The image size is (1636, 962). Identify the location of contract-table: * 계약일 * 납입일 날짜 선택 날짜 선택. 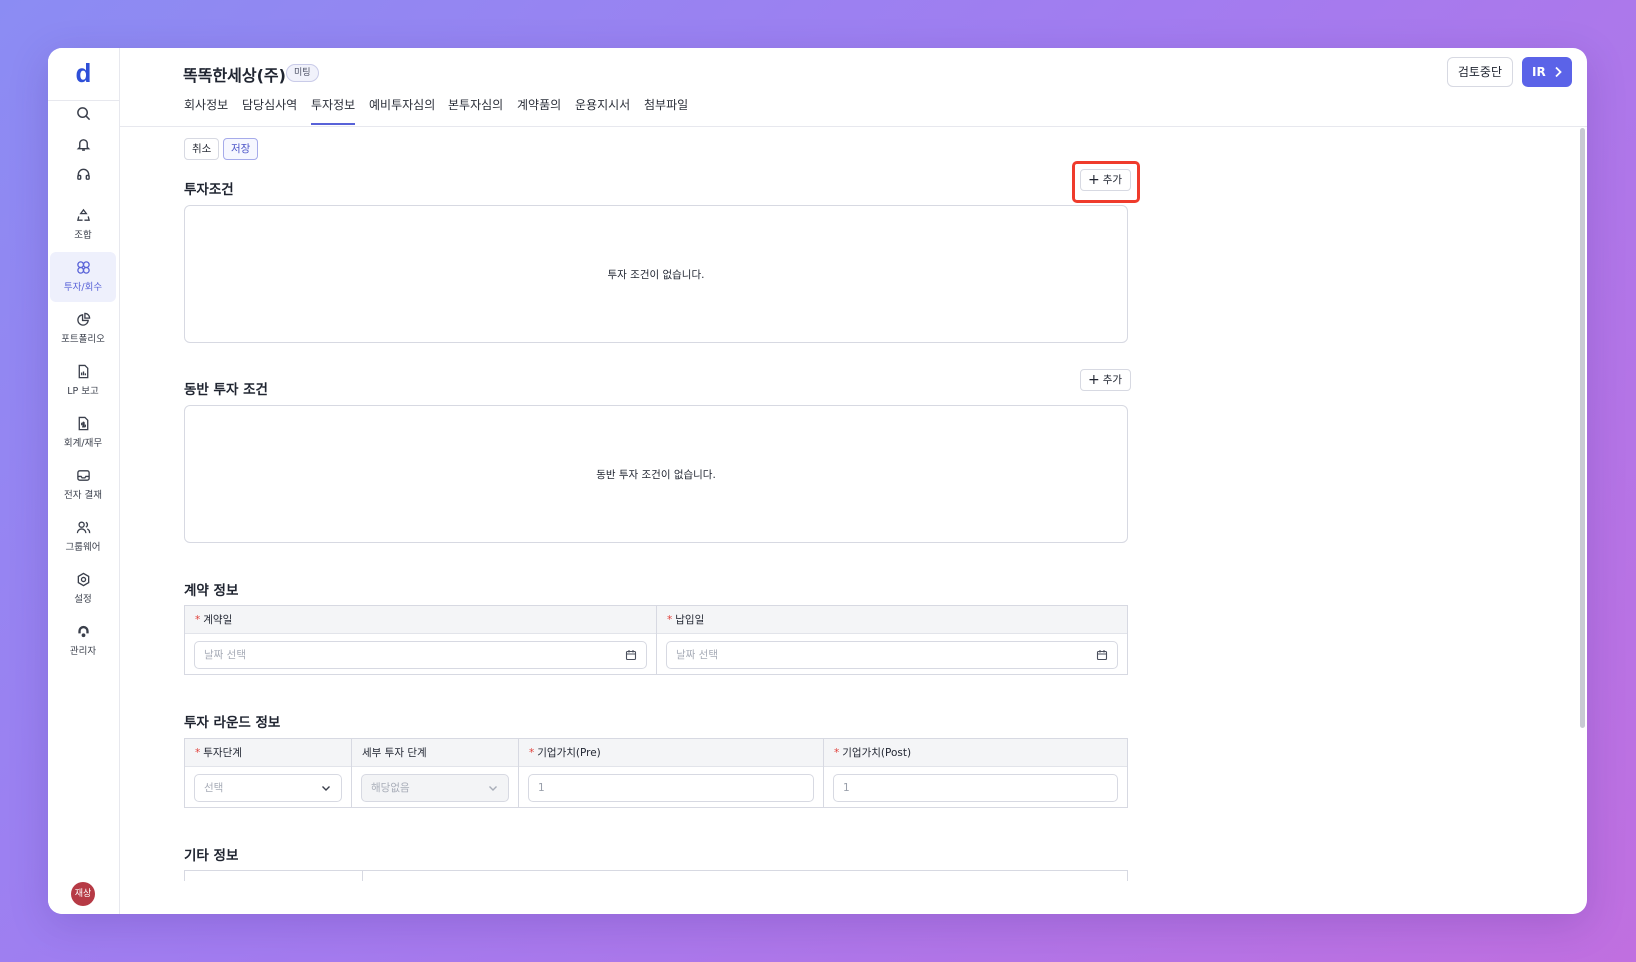
(656, 640).